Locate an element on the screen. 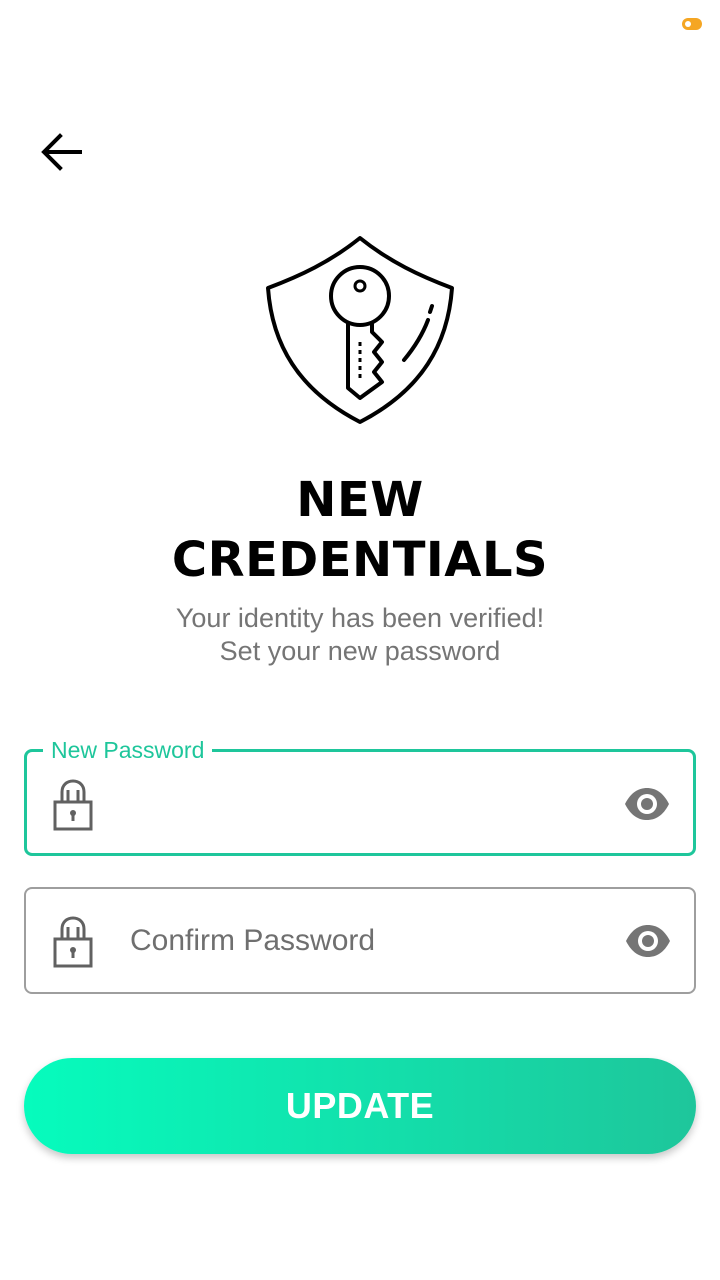  back-button is located at coordinates (62, 152).